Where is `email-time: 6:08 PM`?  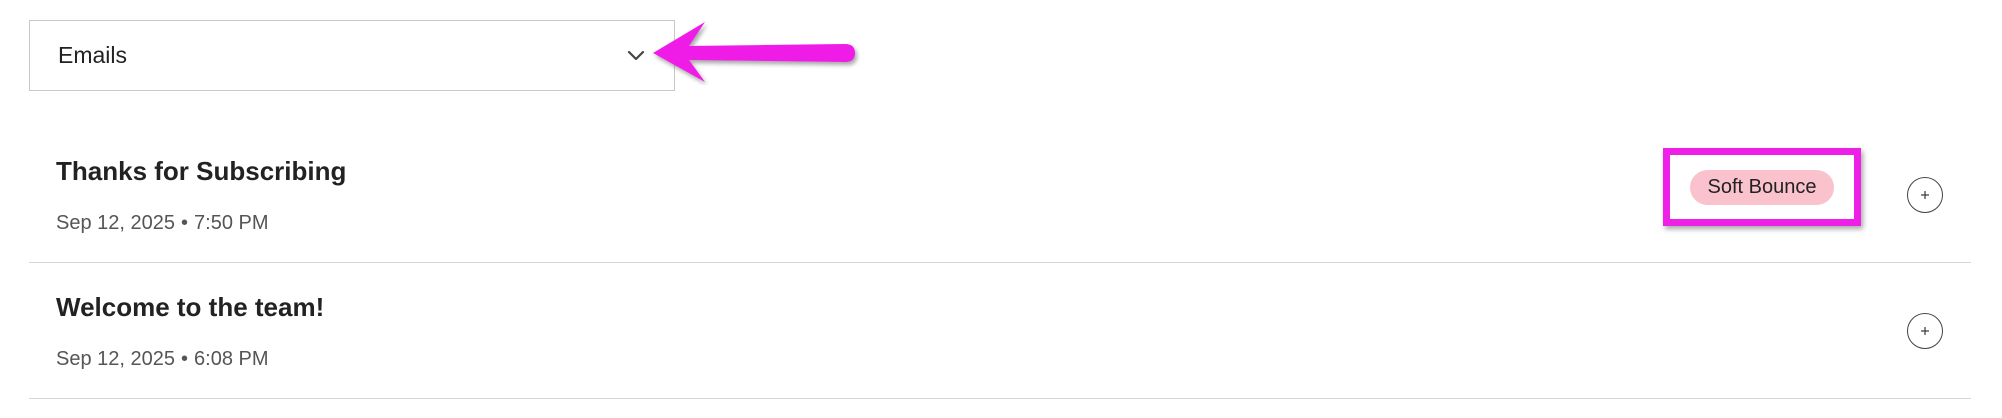
email-time: 6:08 PM is located at coordinates (231, 359).